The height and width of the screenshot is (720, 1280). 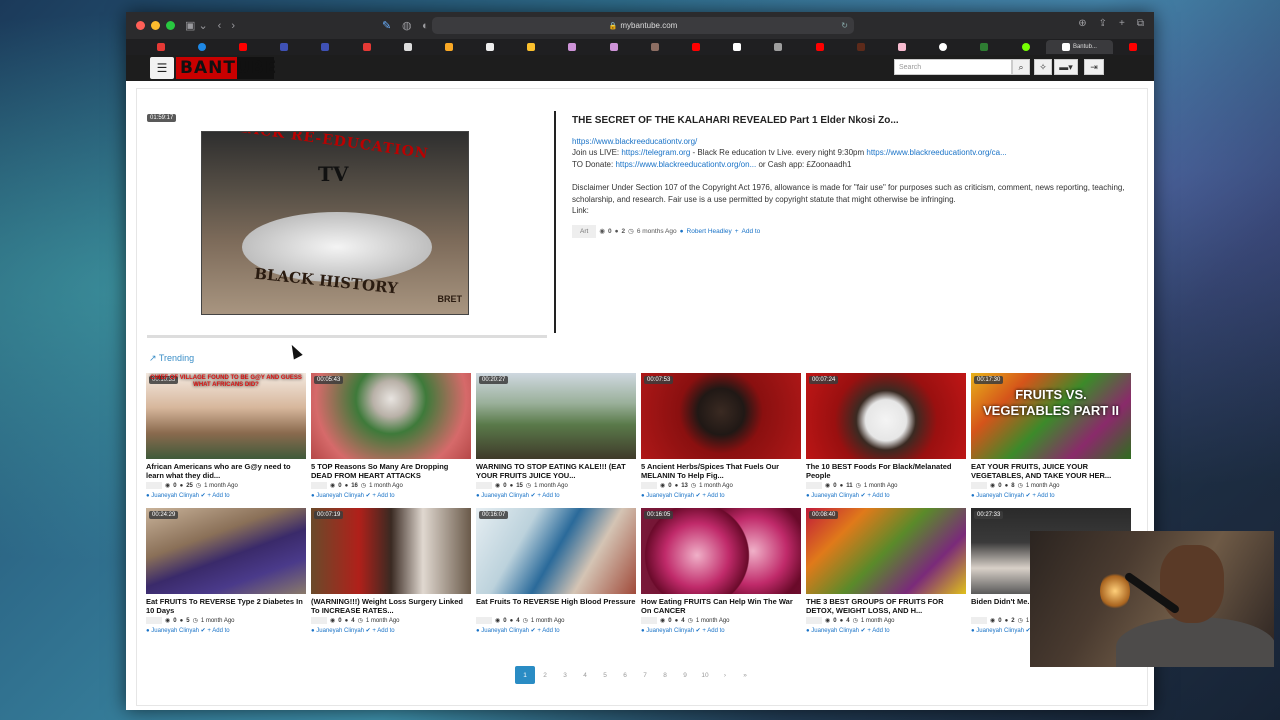 What do you see at coordinates (162, 68) in the screenshot?
I see `menu-hamburger-icon: ☰` at bounding box center [162, 68].